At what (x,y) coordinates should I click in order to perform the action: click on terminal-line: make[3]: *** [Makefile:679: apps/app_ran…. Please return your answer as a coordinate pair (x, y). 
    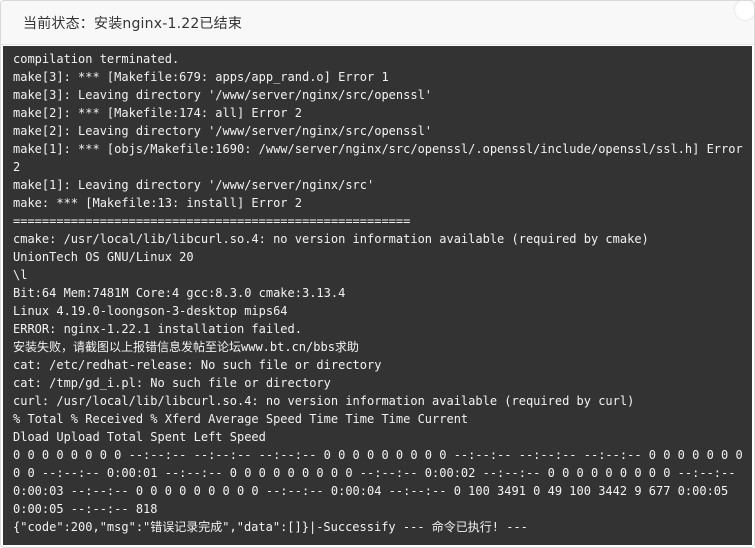
    Looking at the image, I should click on (201, 77).